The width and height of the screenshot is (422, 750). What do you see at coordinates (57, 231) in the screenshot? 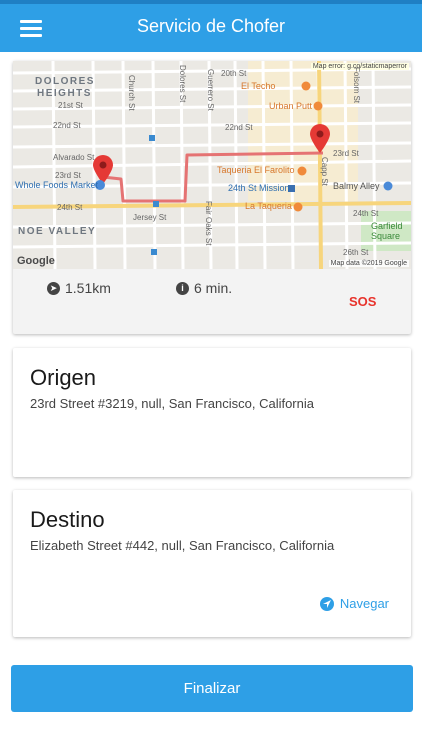
I see `neighborhood-label: NOE VALLEY` at bounding box center [57, 231].